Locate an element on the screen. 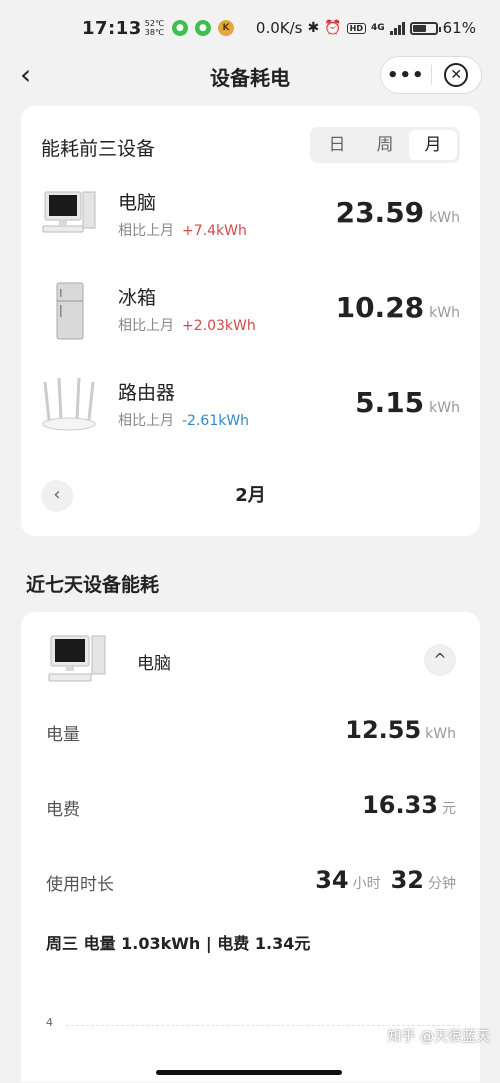  collapse-button: ^ is located at coordinates (440, 660).